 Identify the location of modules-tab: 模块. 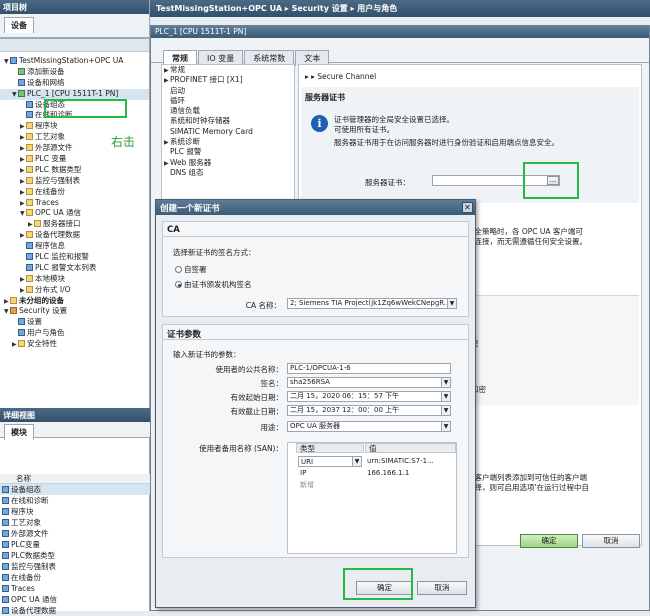
(19, 432).